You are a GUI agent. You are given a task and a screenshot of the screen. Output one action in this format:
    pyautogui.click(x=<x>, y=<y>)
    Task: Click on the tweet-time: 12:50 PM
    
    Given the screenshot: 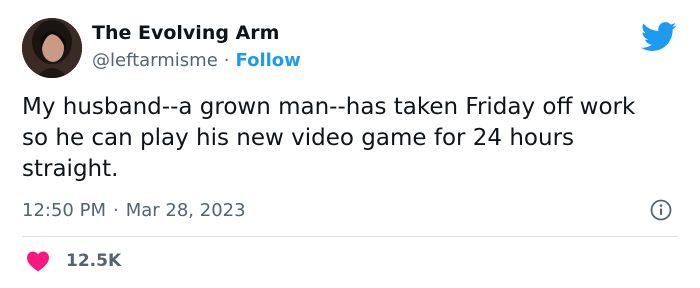 What is the action you would take?
    pyautogui.click(x=64, y=210)
    